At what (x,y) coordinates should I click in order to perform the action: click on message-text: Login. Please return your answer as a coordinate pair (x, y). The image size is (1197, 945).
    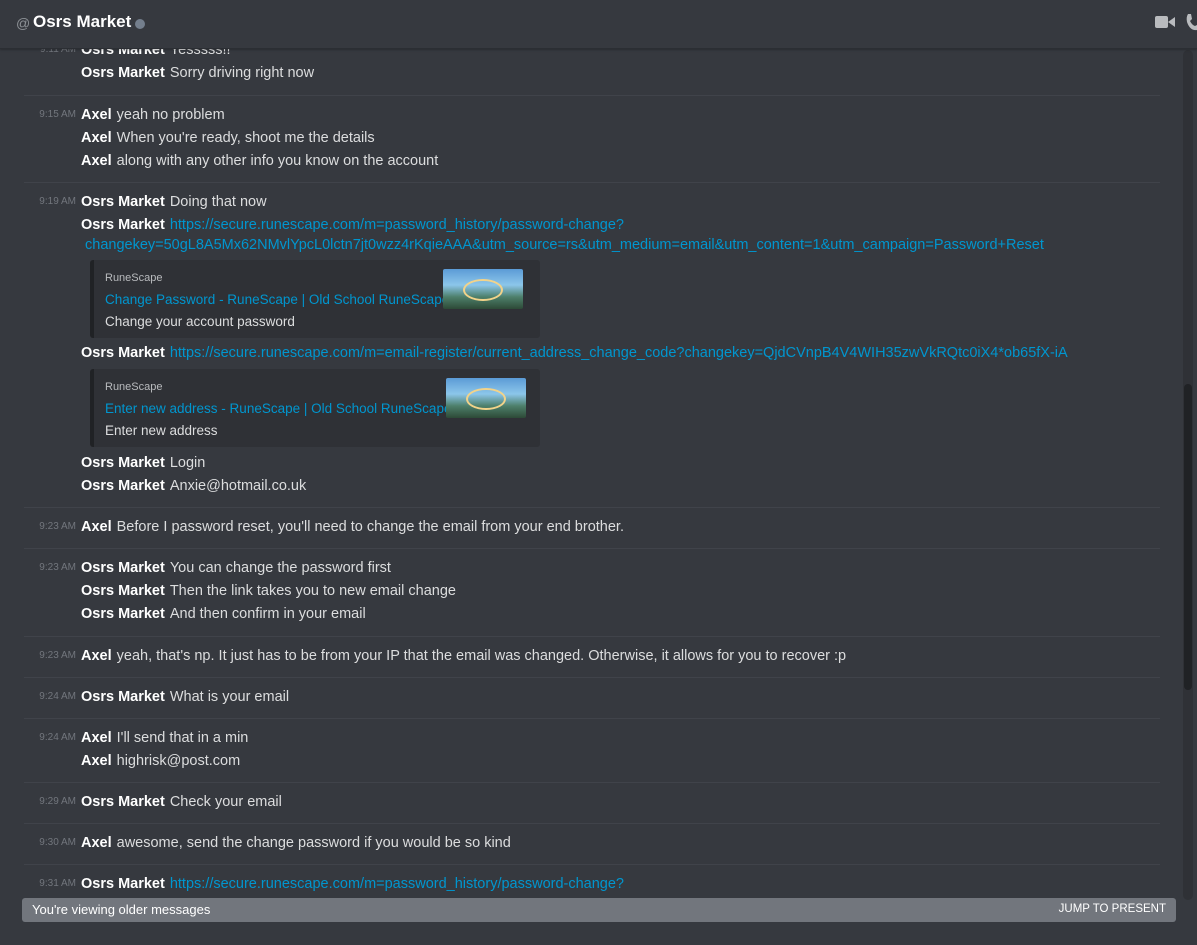
    Looking at the image, I should click on (187, 463).